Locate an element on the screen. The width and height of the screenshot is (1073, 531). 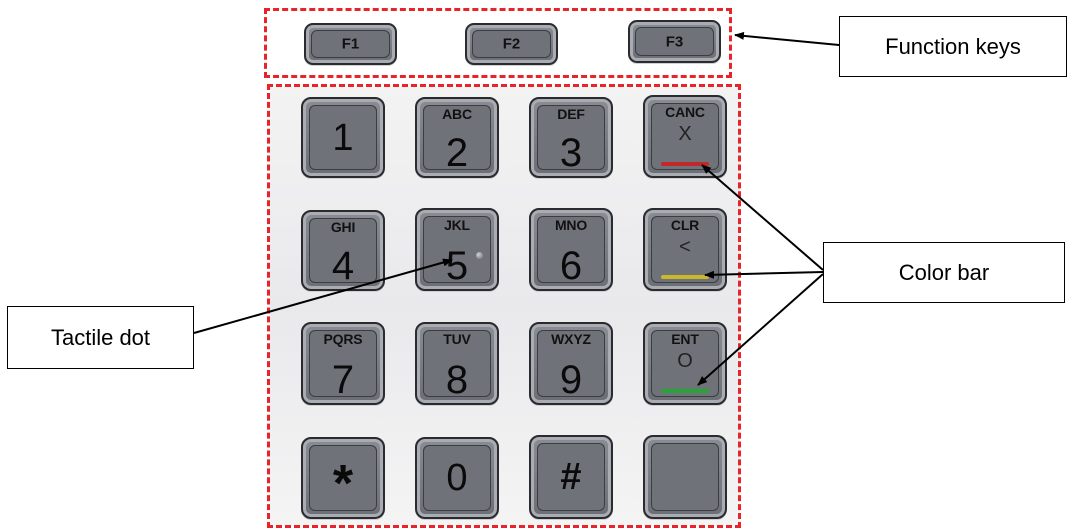
arrow-color-bar-clear is located at coordinates (764, 274).